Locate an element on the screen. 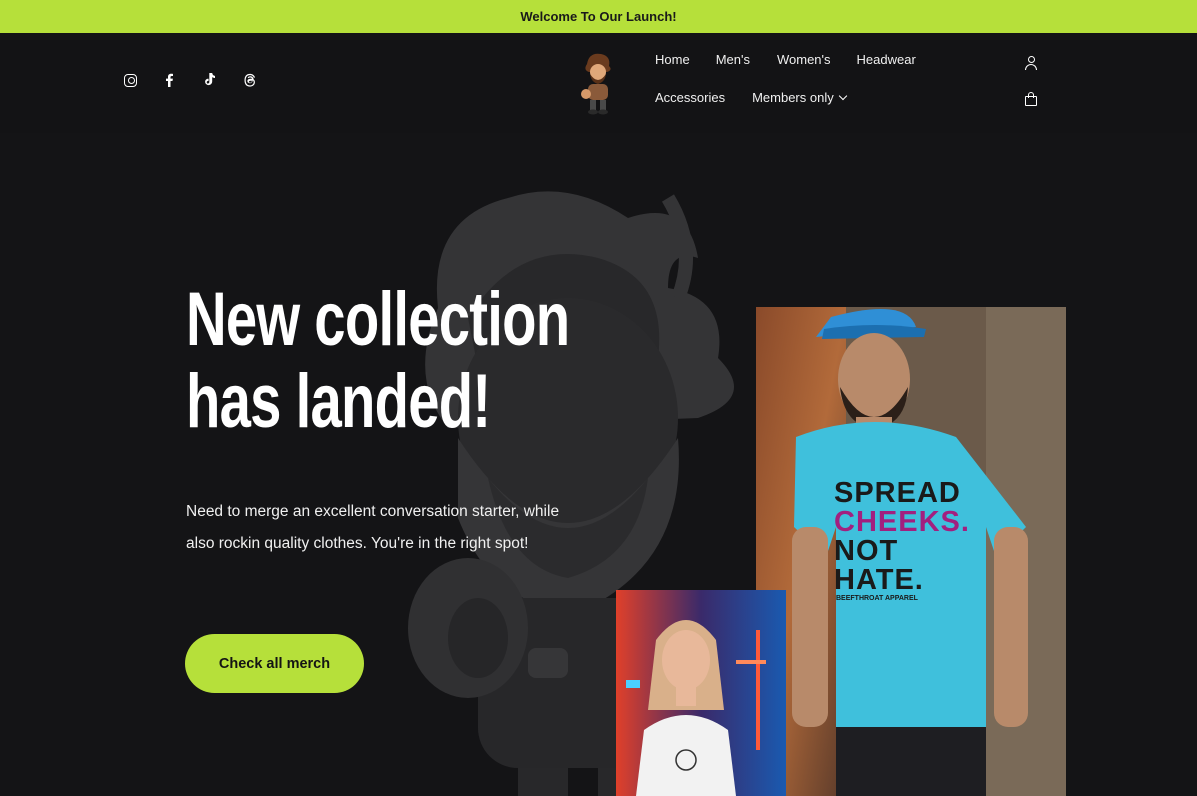 The image size is (1197, 796). chevron-down-icon is located at coordinates (842, 96).